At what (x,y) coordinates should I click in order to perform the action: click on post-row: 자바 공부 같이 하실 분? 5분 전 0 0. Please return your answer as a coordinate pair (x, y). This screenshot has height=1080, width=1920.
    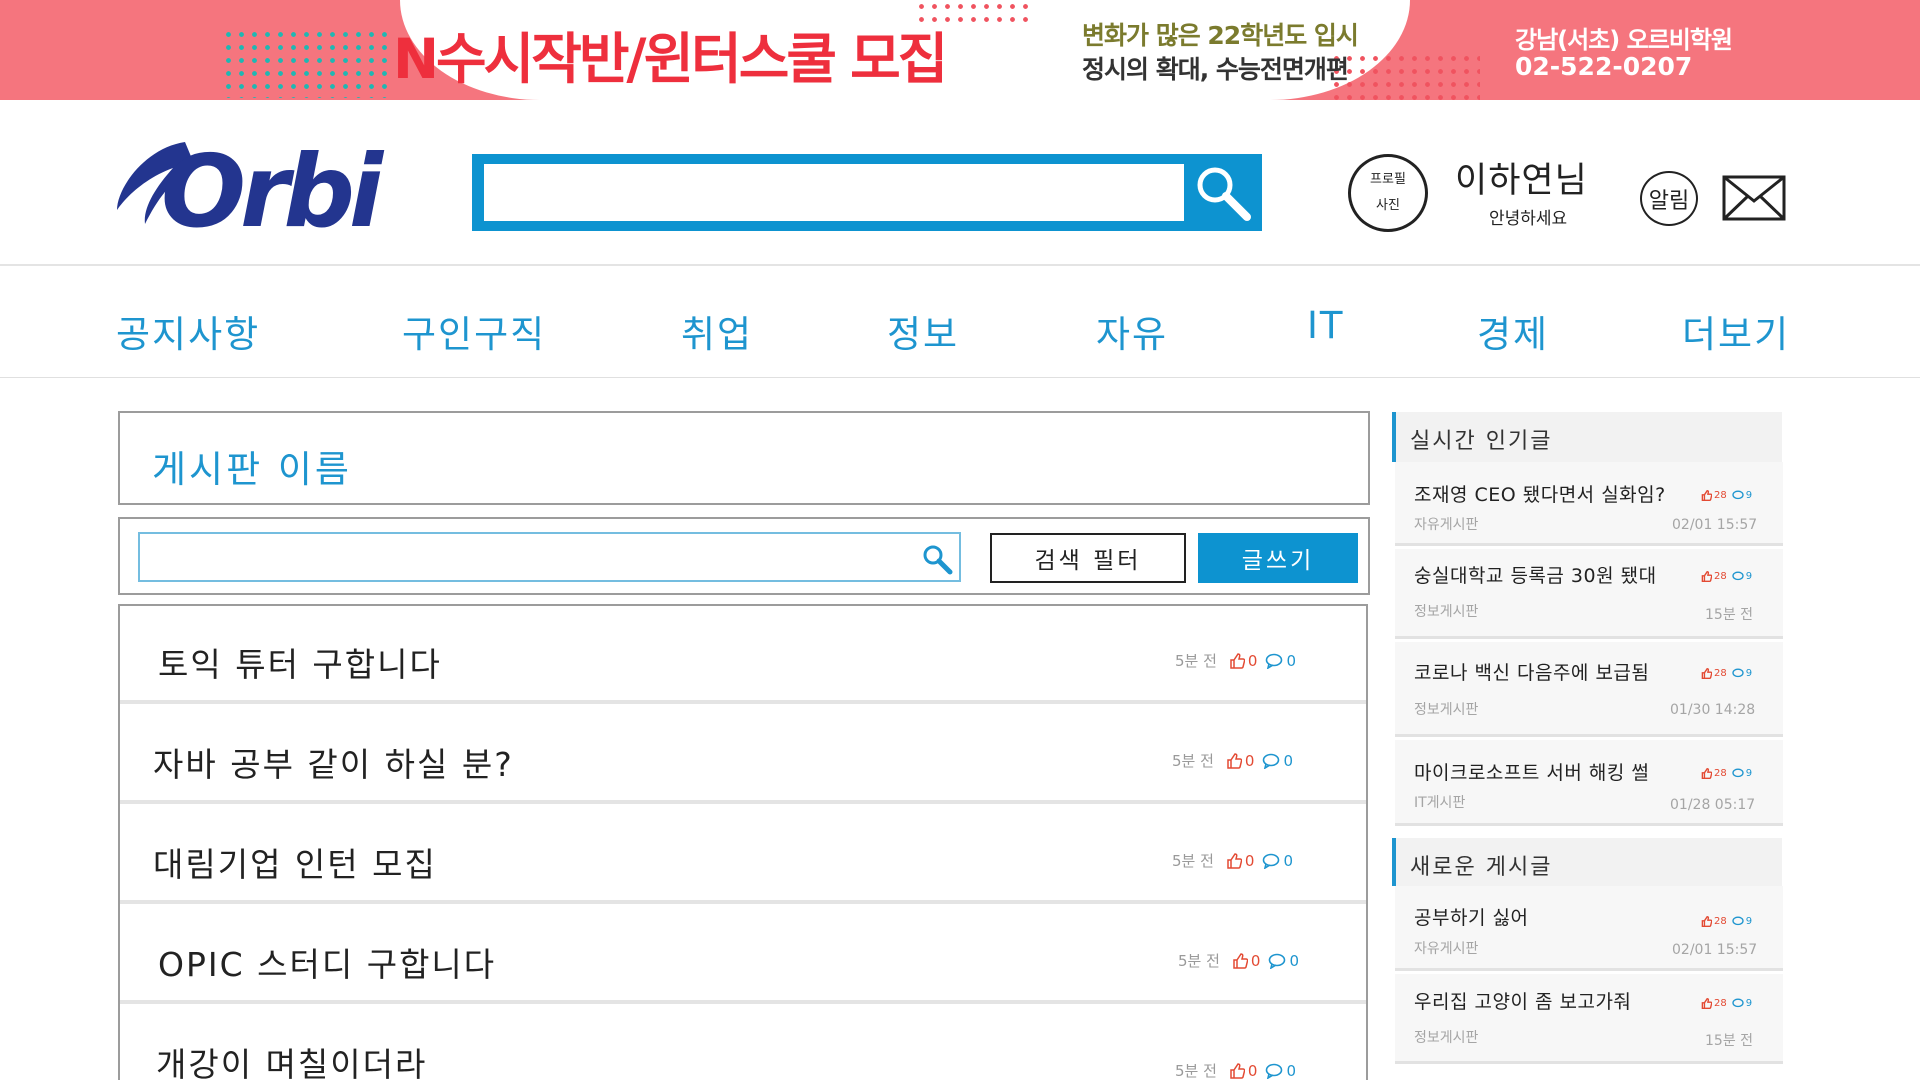
    Looking at the image, I should click on (743, 755).